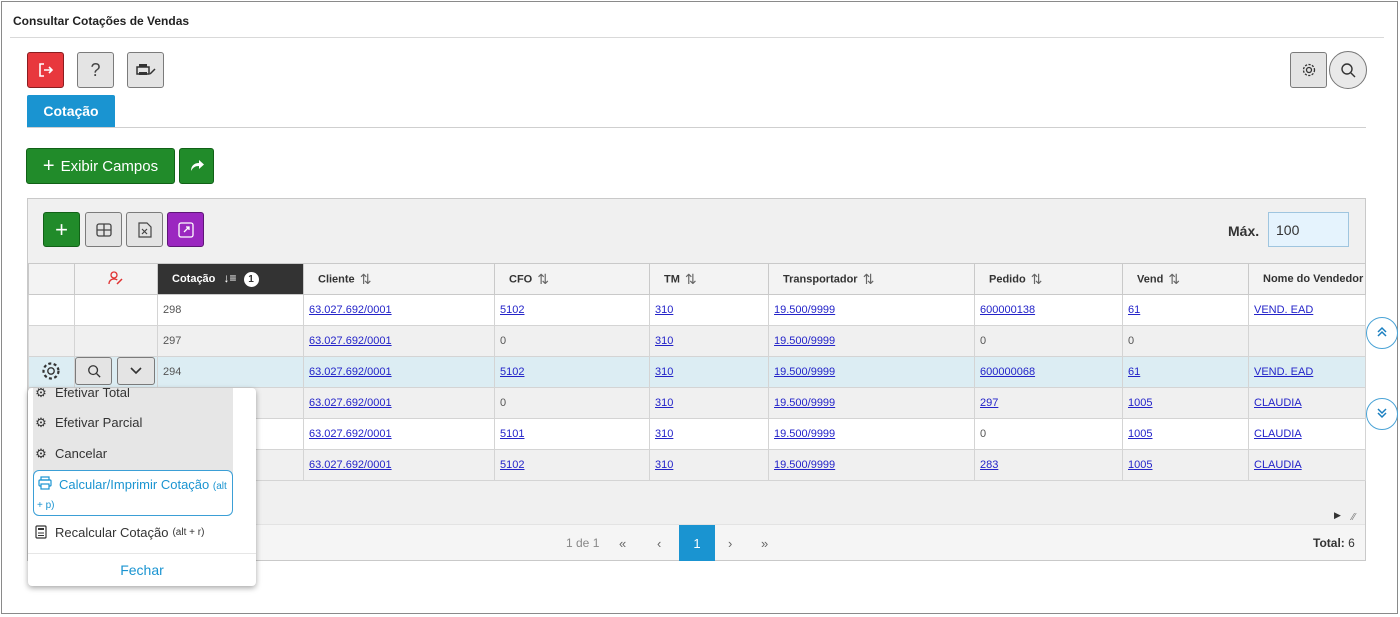 The width and height of the screenshot is (1400, 617). What do you see at coordinates (709, 279) in the screenshot?
I see `header-tm: TM ⇅` at bounding box center [709, 279].